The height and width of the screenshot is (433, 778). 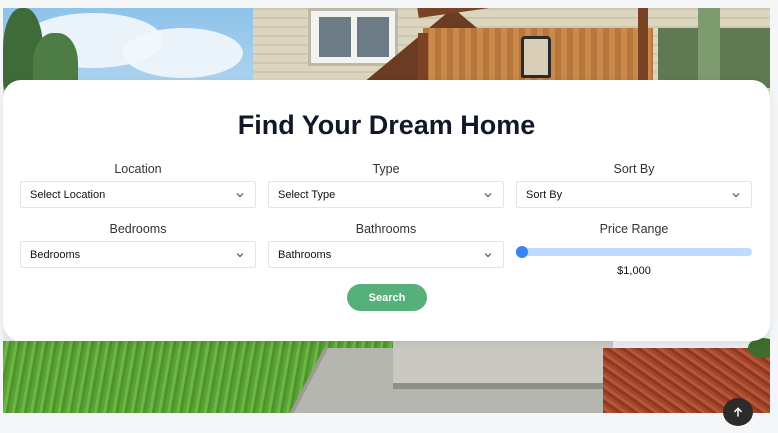 What do you see at coordinates (138, 194) in the screenshot?
I see `location-select: Select Location` at bounding box center [138, 194].